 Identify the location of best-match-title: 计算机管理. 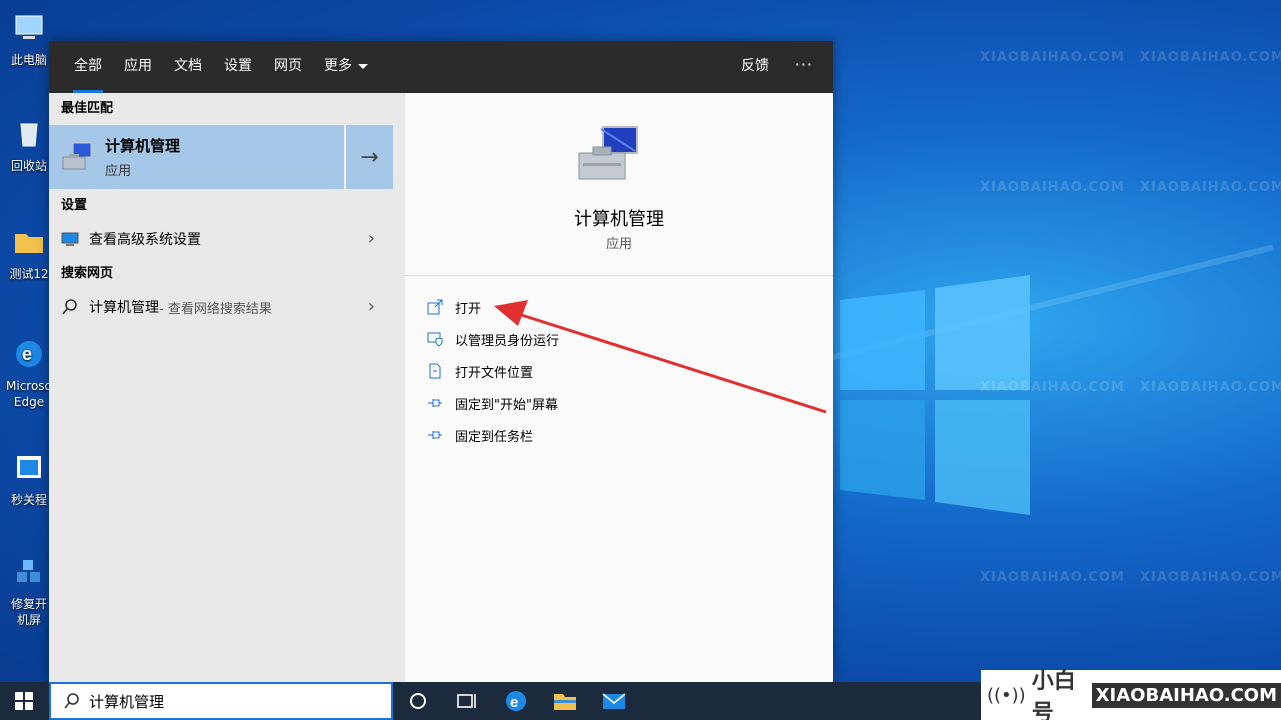
(143, 146).